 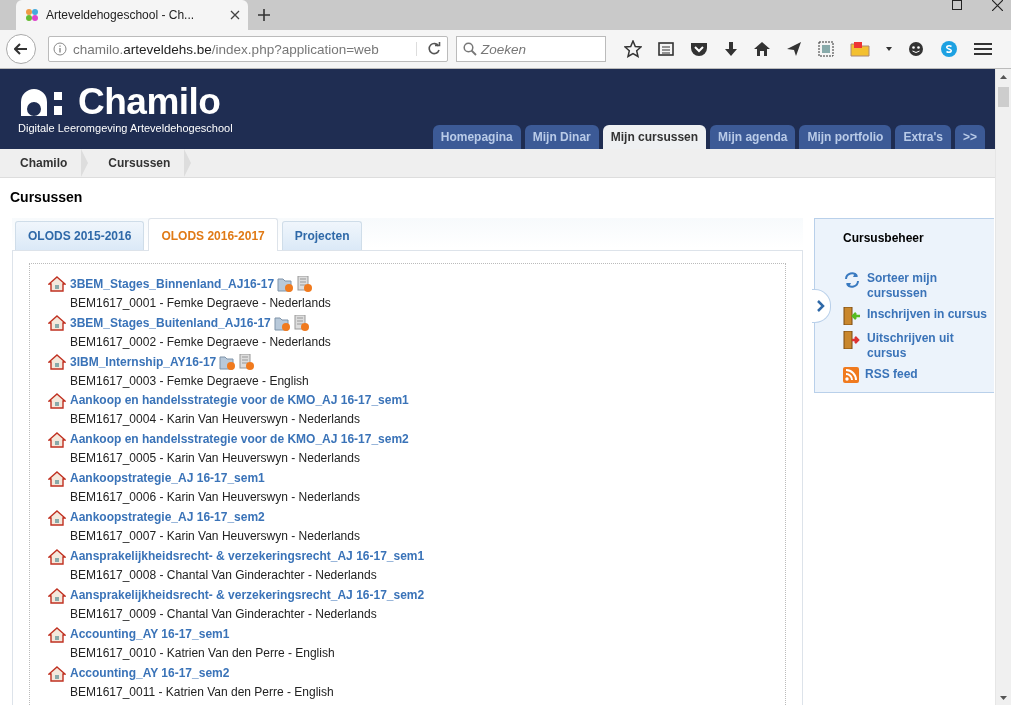 I want to click on nav-tab: Mijn Dinar, so click(x=561, y=137).